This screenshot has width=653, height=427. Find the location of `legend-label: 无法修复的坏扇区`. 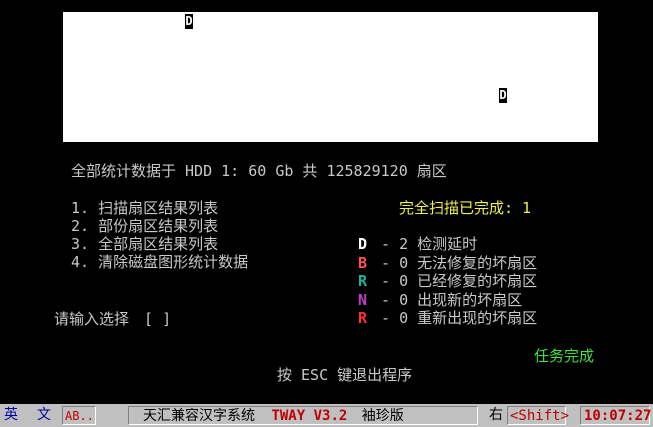

legend-label: 无法修复的坏扇区 is located at coordinates (477, 262).